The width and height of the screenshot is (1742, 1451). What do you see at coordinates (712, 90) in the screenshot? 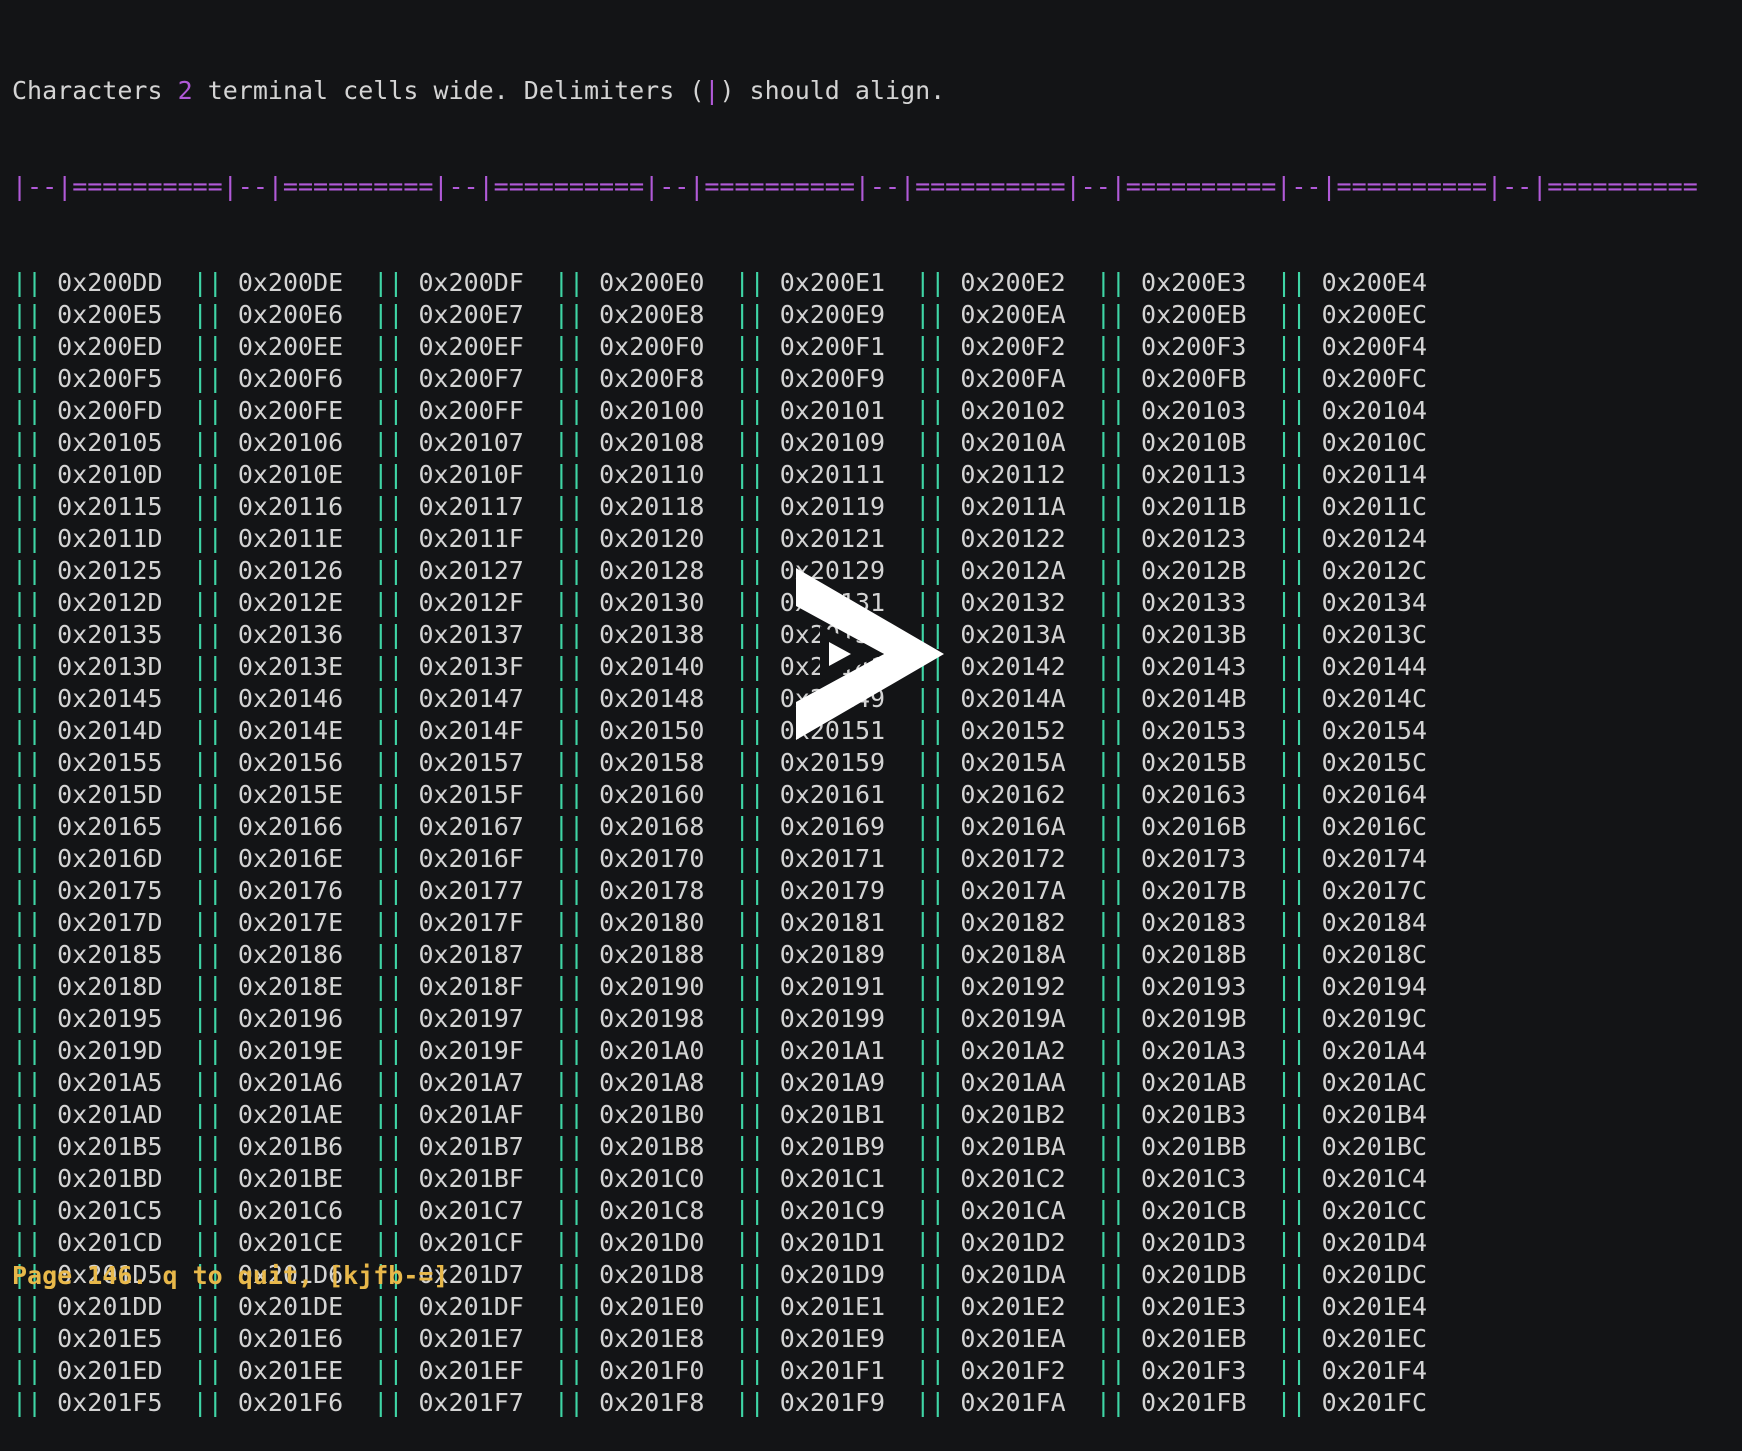
I see `header-delimiter-char: |` at bounding box center [712, 90].